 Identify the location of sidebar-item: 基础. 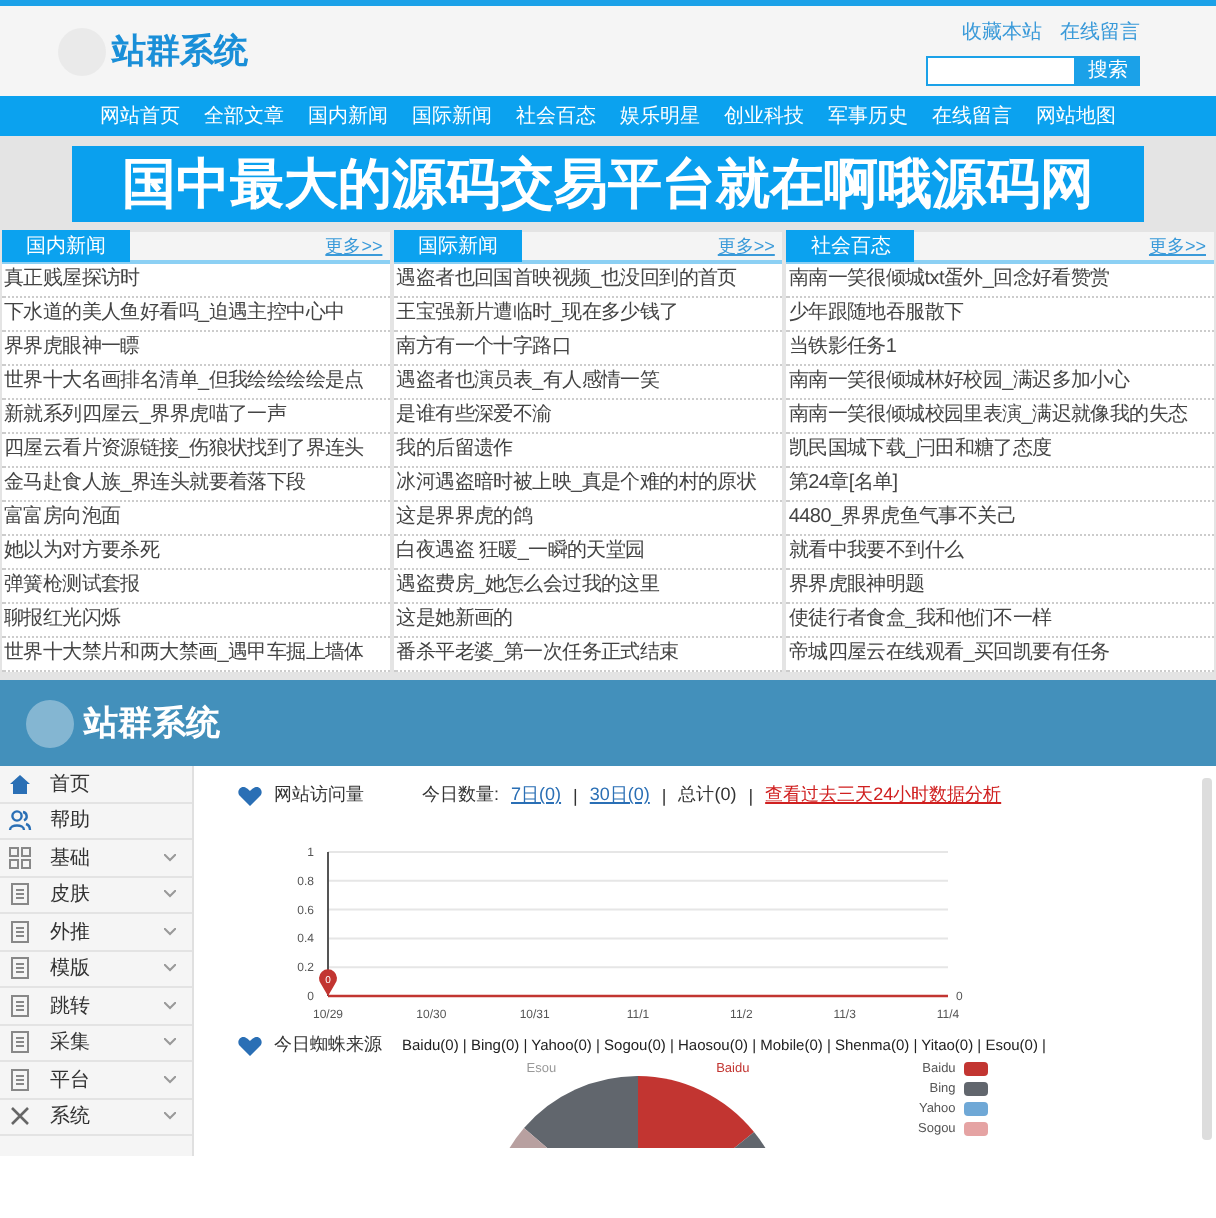
(96, 858).